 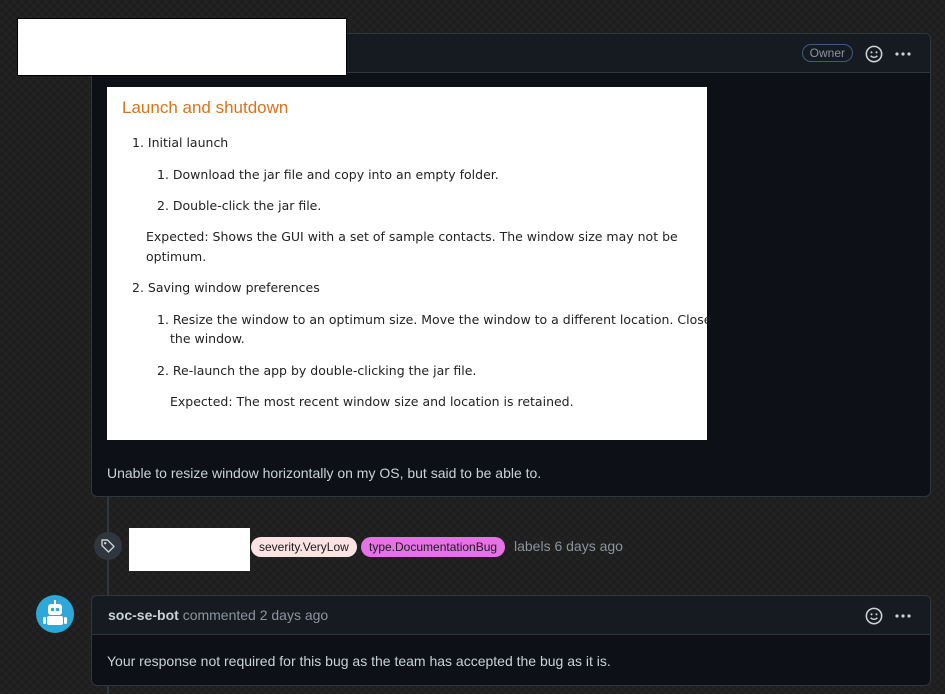 I want to click on doc-line: 1. Initial launch, so click(x=180, y=142).